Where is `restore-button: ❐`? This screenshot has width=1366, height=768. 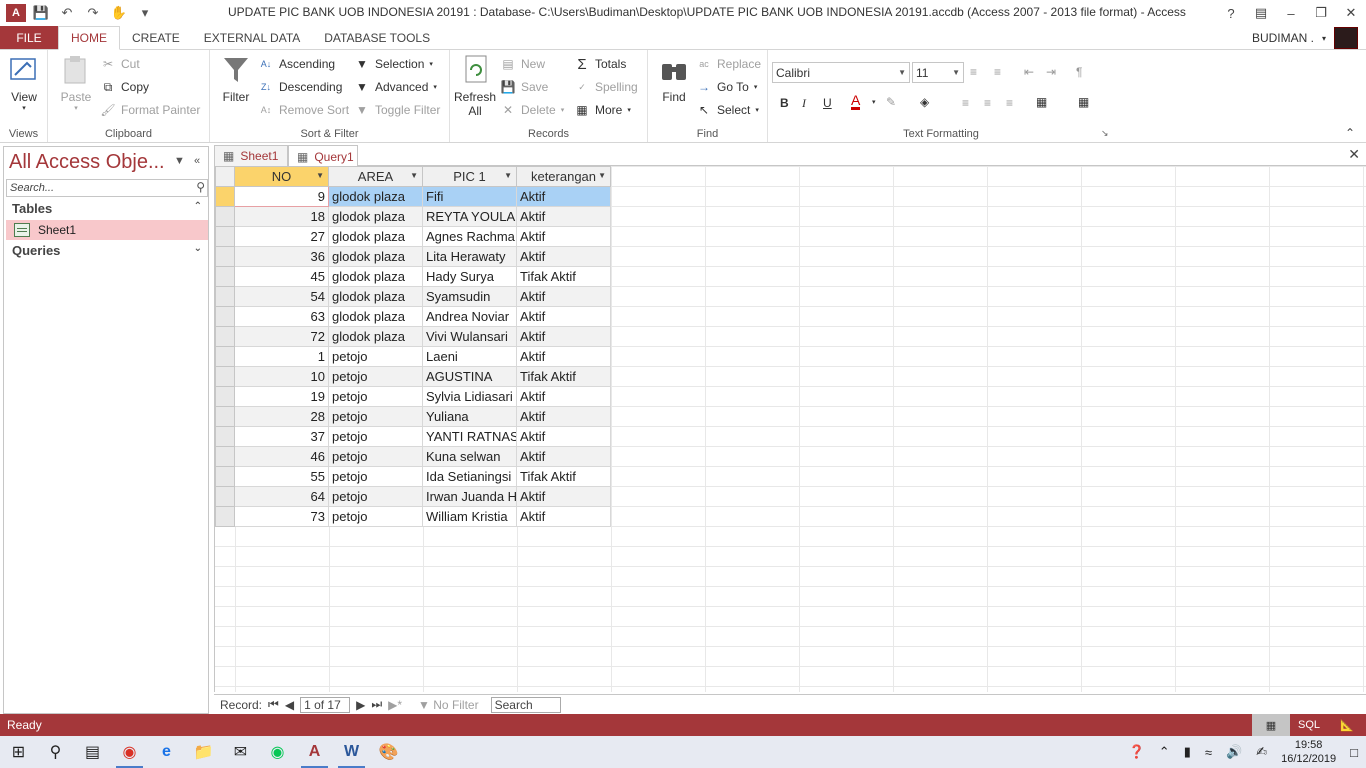
restore-button: ❐ is located at coordinates (1321, 13).